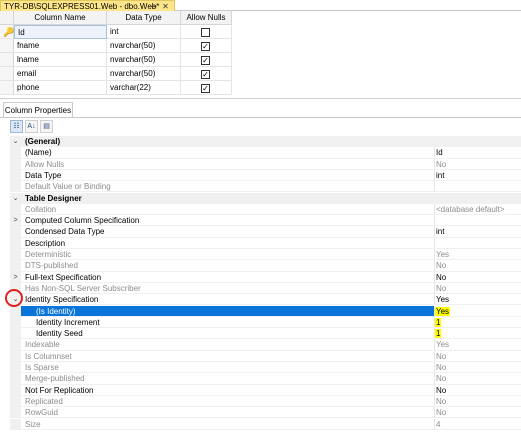  What do you see at coordinates (265, 187) in the screenshot?
I see `property-row: Default Value or Binding` at bounding box center [265, 187].